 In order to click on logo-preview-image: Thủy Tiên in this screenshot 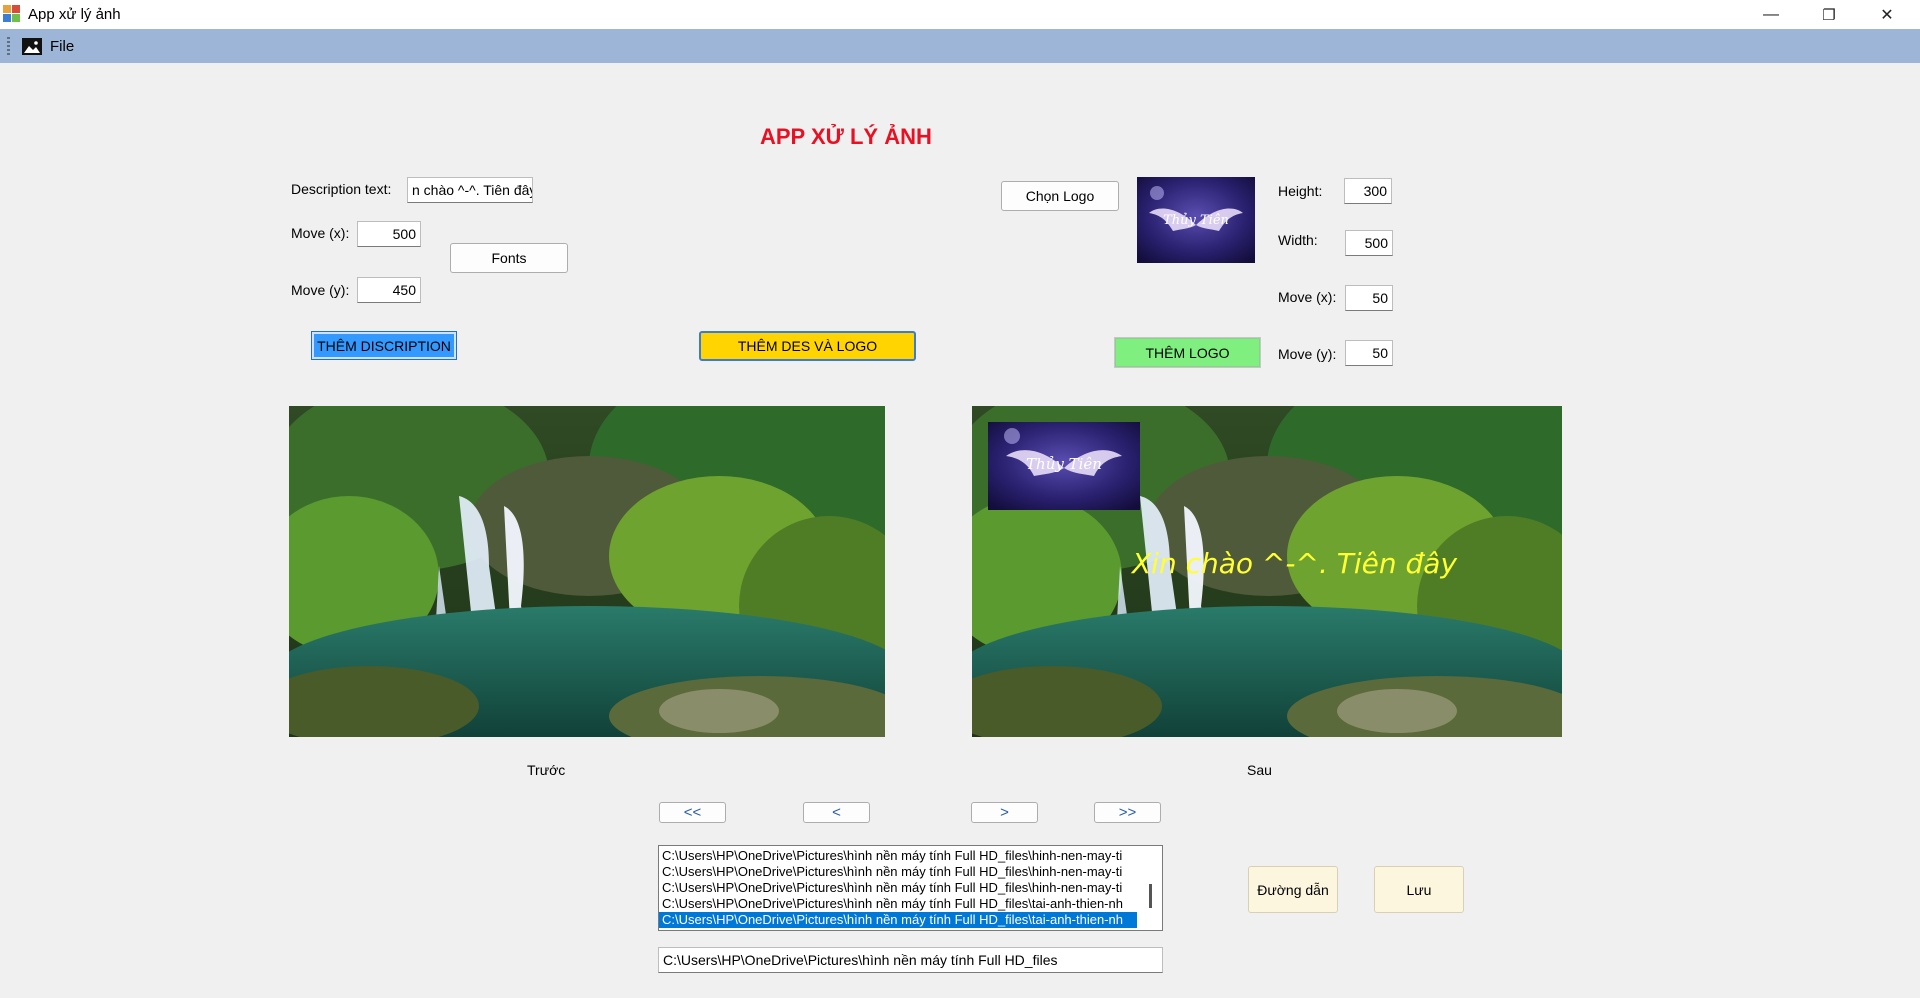, I will do `click(1196, 220)`.